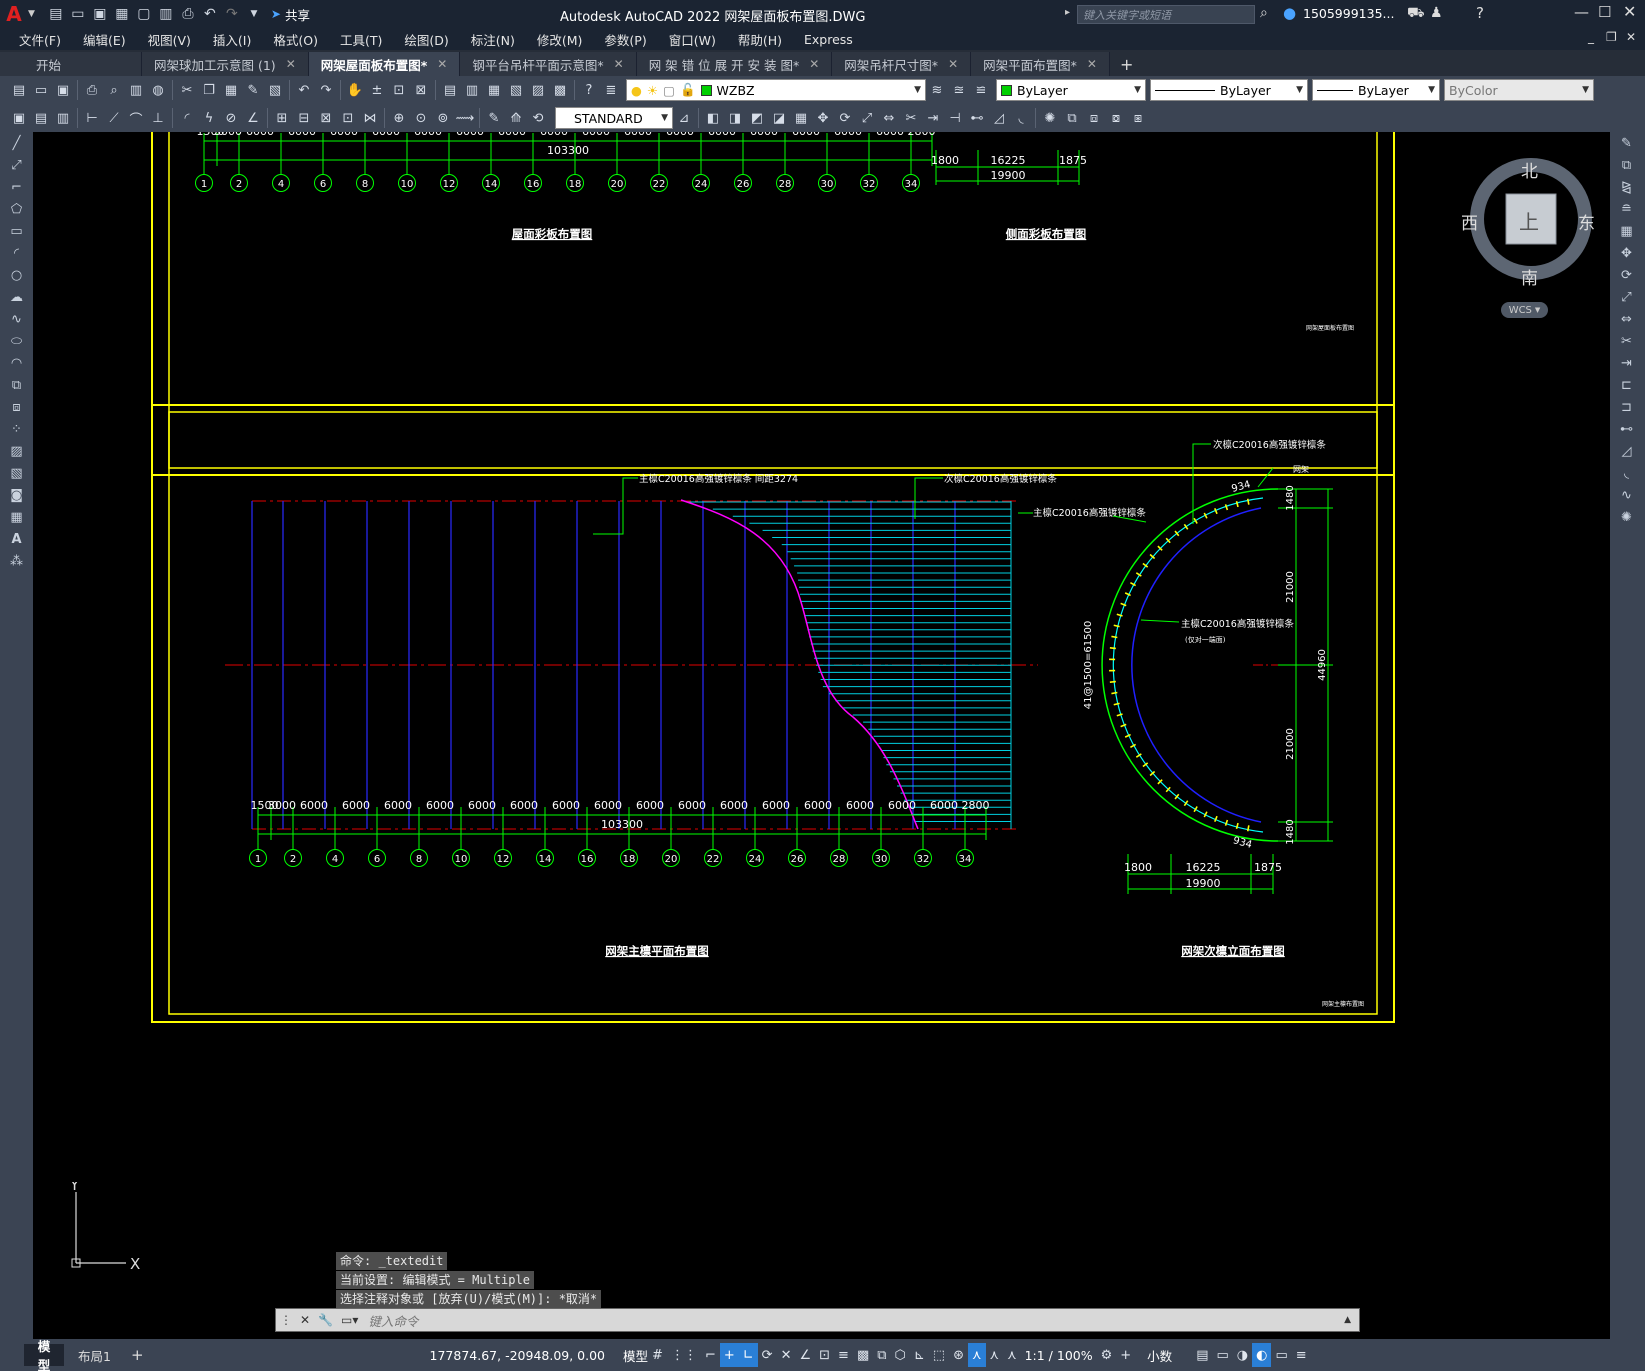  I want to click on make-block-icon: ⧈, so click(16, 407).